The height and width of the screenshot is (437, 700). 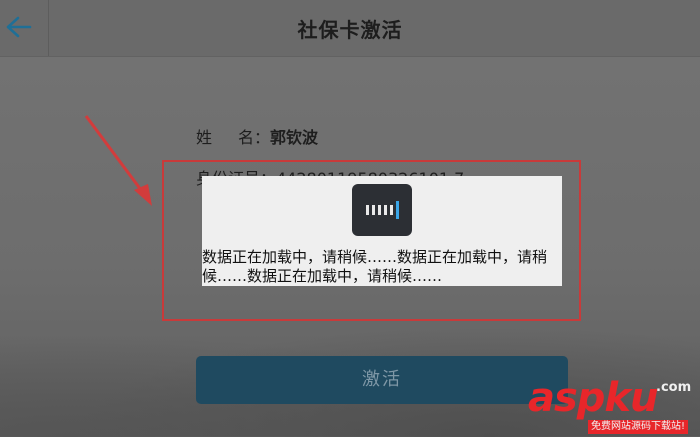 I want to click on name-row: 姓 名：郭钦波, so click(x=257, y=136).